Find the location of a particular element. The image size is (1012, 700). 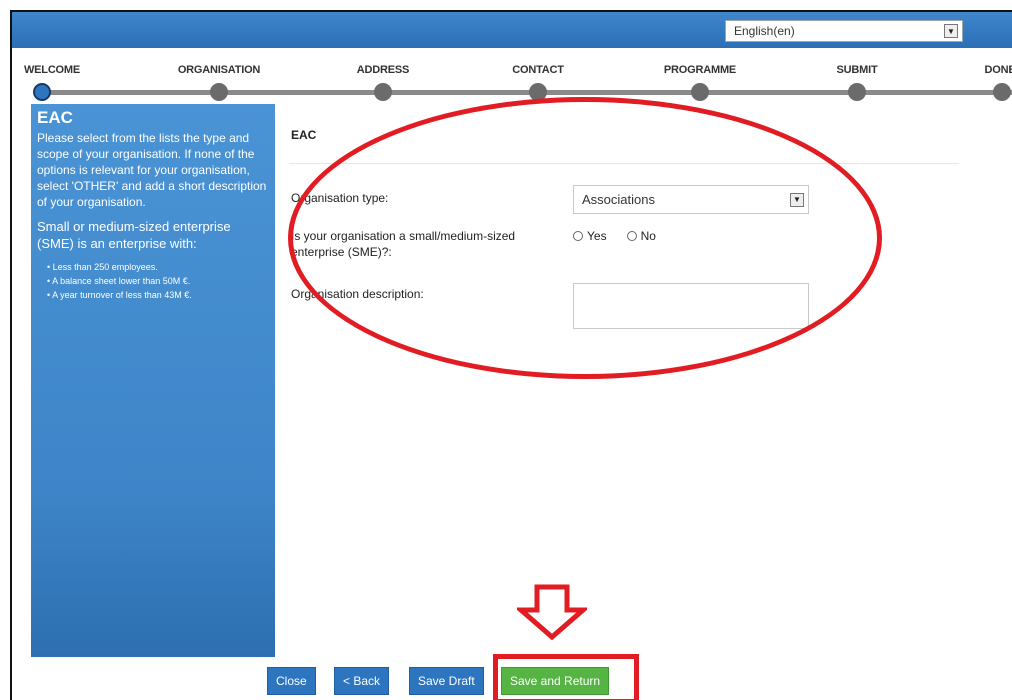

sme-radio-group: Yes No is located at coordinates (614, 236).